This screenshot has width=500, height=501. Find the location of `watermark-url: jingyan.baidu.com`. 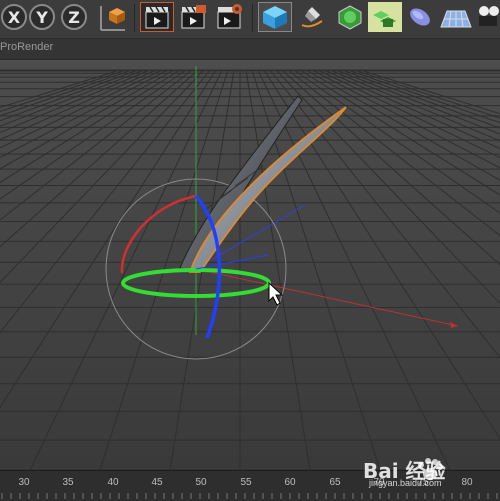

watermark-url: jingyan.baidu.com is located at coordinates (405, 483).